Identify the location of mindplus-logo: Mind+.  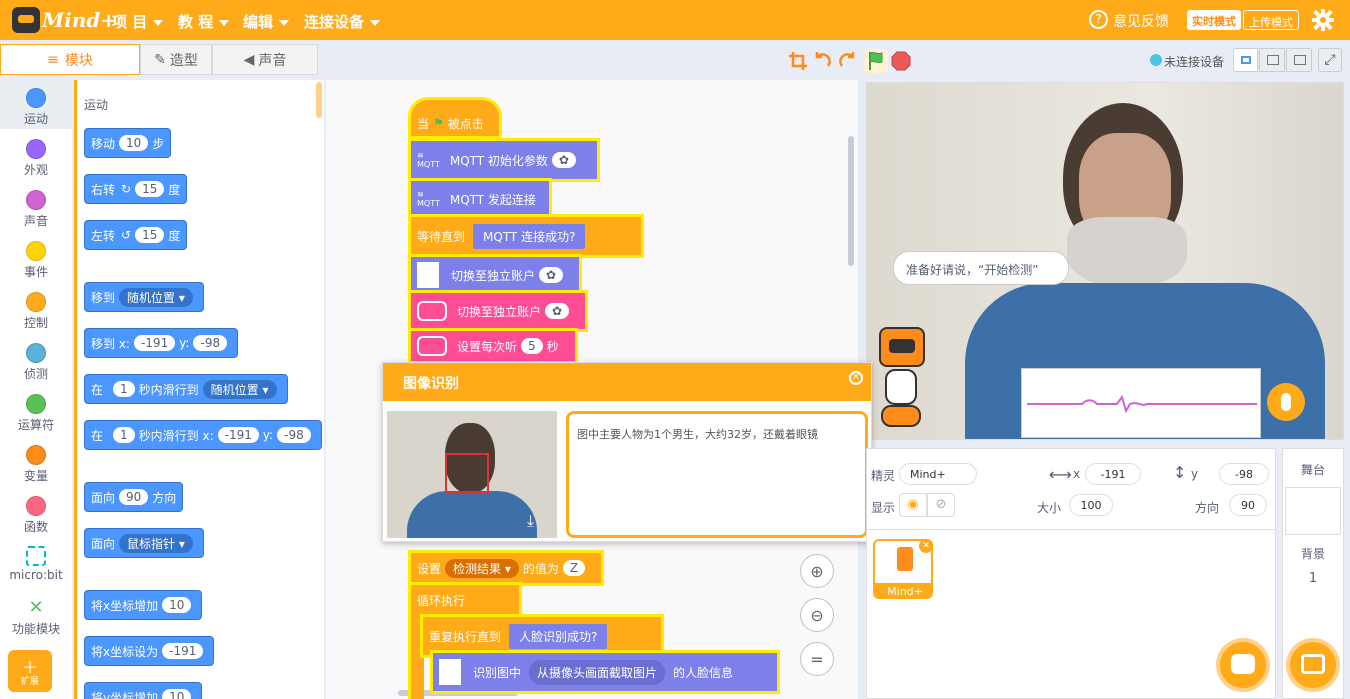
(64, 20).